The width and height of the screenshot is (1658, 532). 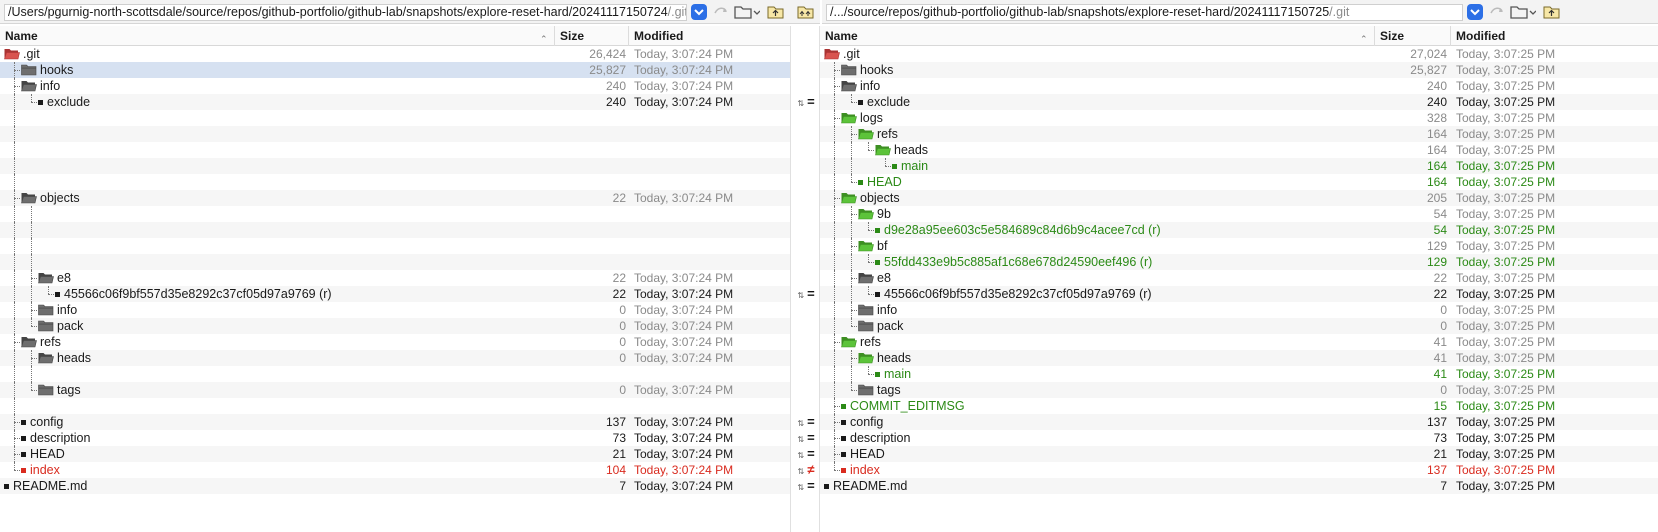 I want to click on item-modified: Today, 3:07:24 PM, so click(x=684, y=470).